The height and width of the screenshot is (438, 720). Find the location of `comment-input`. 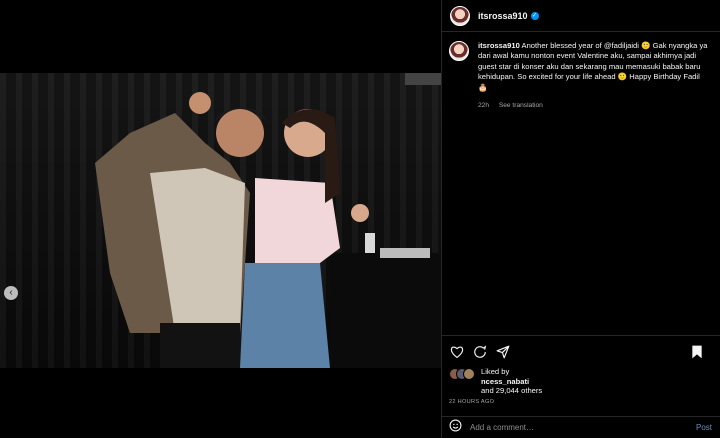

comment-input is located at coordinates (583, 427).